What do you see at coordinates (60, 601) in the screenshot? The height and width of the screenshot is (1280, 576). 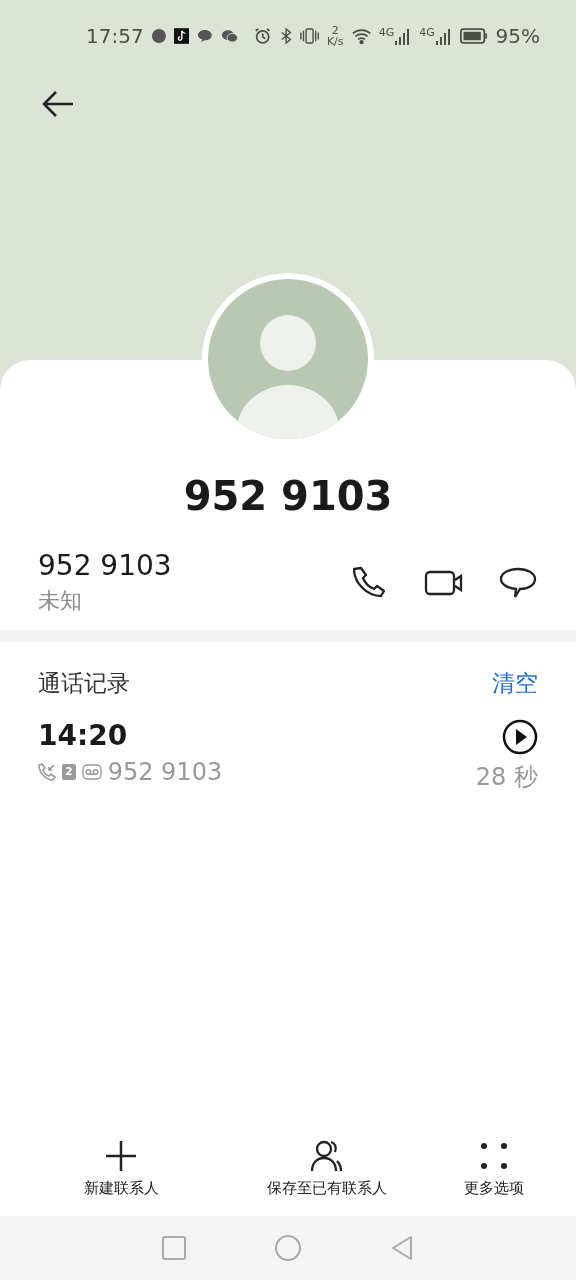 I see `number-label: 未知` at bounding box center [60, 601].